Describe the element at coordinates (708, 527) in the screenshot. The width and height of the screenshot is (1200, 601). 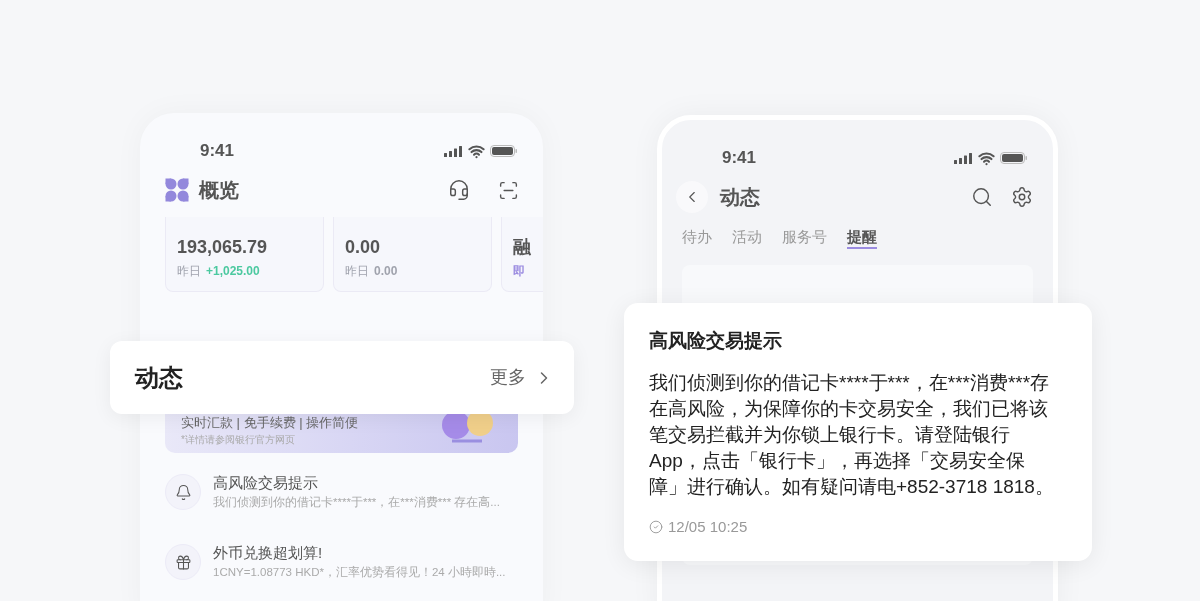
I see `message-time: 12/05 10:25` at that location.